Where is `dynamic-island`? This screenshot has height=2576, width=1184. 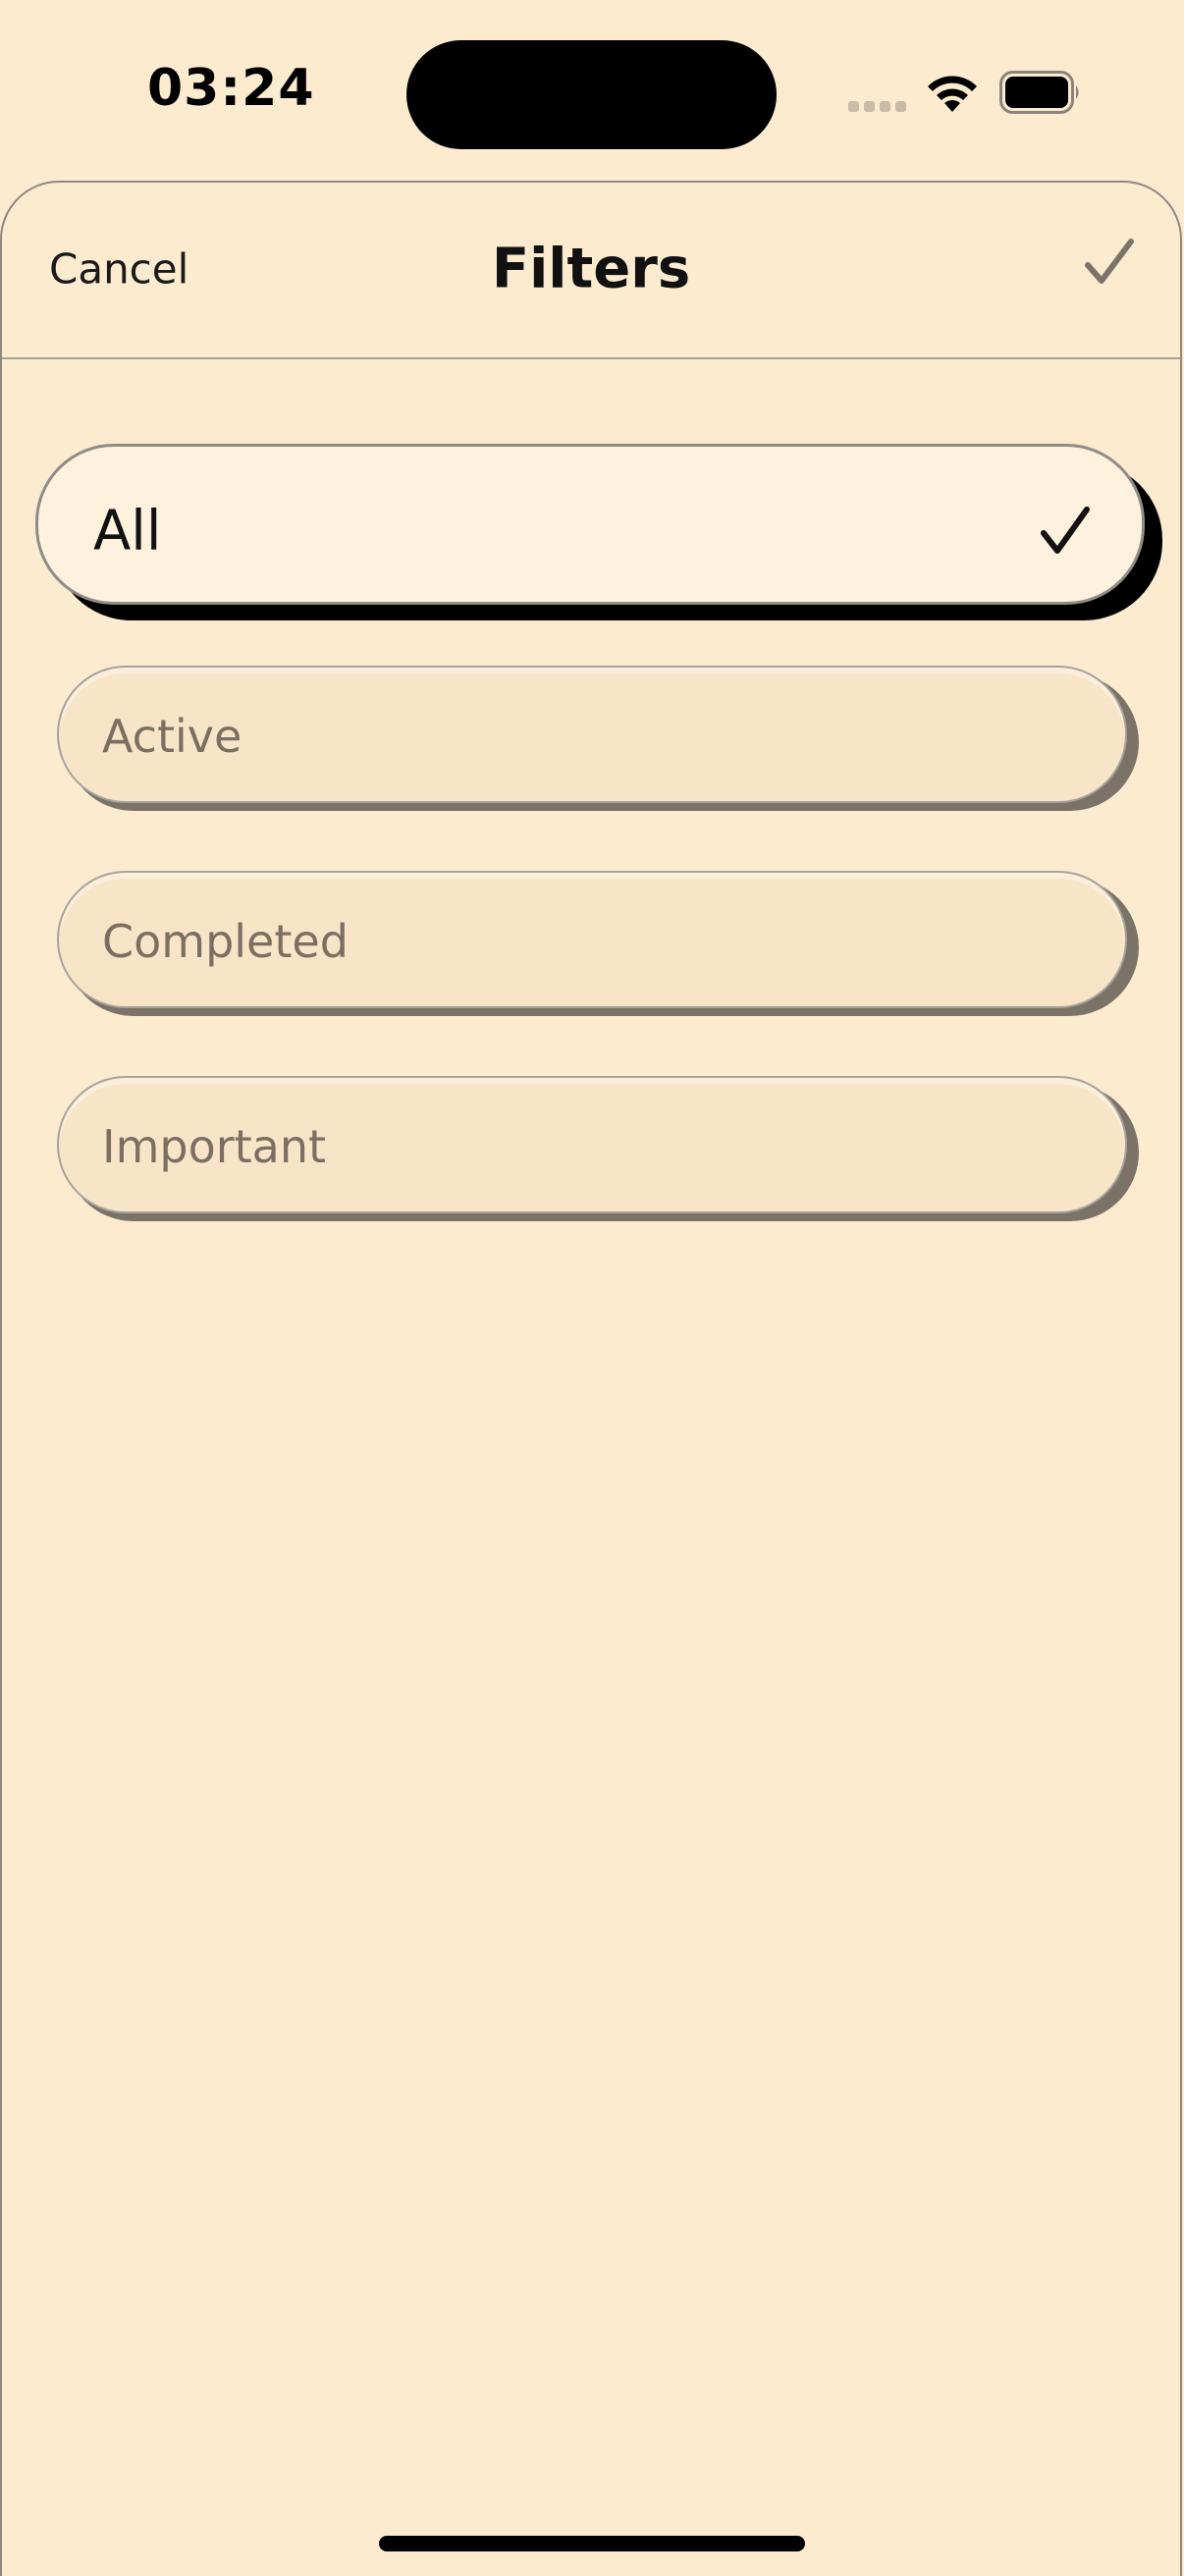
dynamic-island is located at coordinates (591, 94).